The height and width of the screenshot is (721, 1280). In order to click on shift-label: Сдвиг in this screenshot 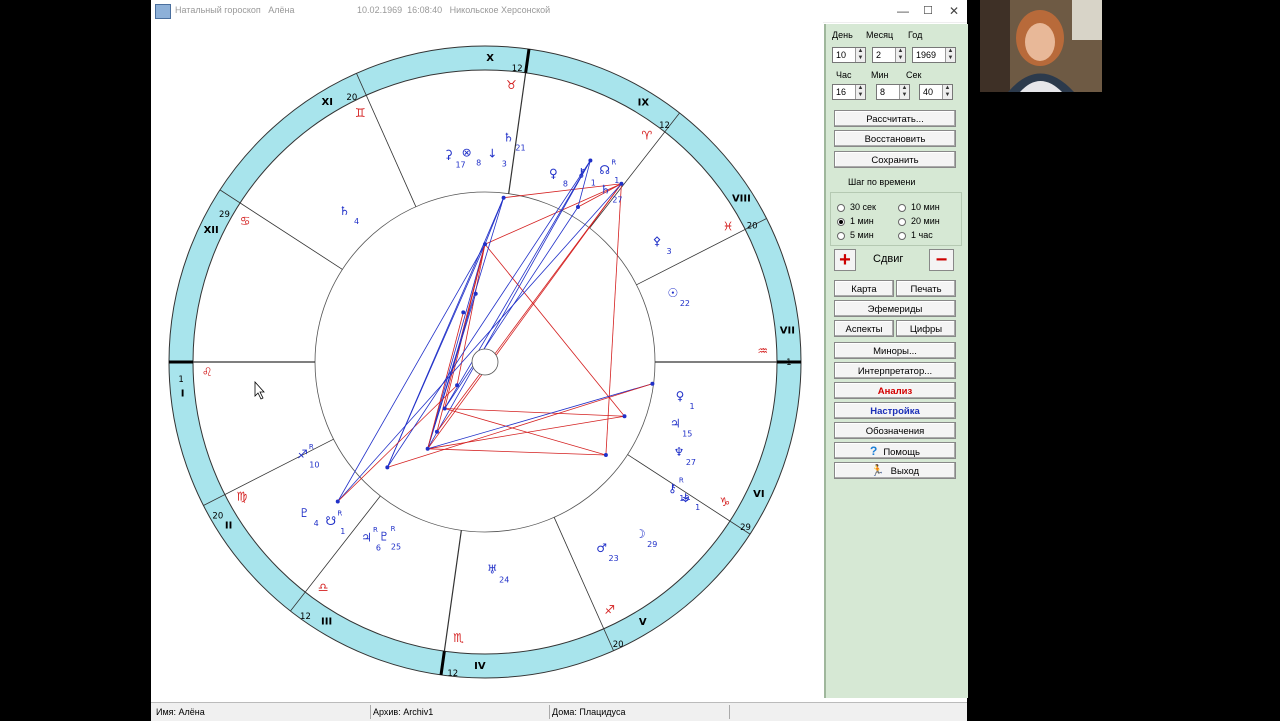, I will do `click(888, 259)`.